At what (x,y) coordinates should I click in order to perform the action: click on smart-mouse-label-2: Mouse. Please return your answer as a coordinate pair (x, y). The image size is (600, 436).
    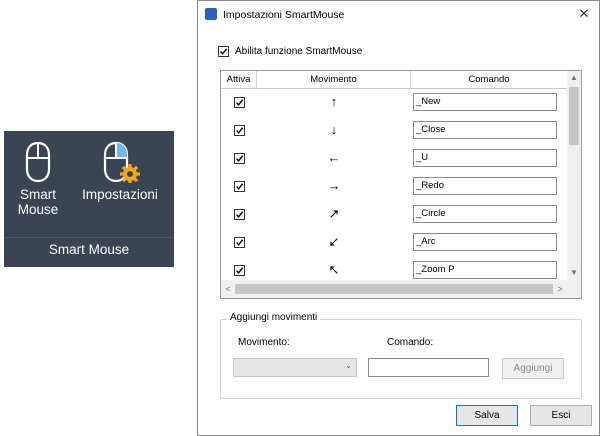
    Looking at the image, I should click on (38, 209).